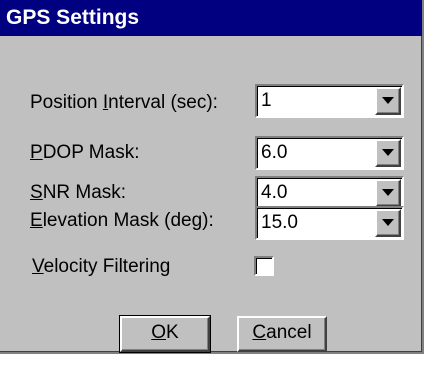  Describe the element at coordinates (264, 266) in the screenshot. I see `velocity-filtering-checkbox` at that location.